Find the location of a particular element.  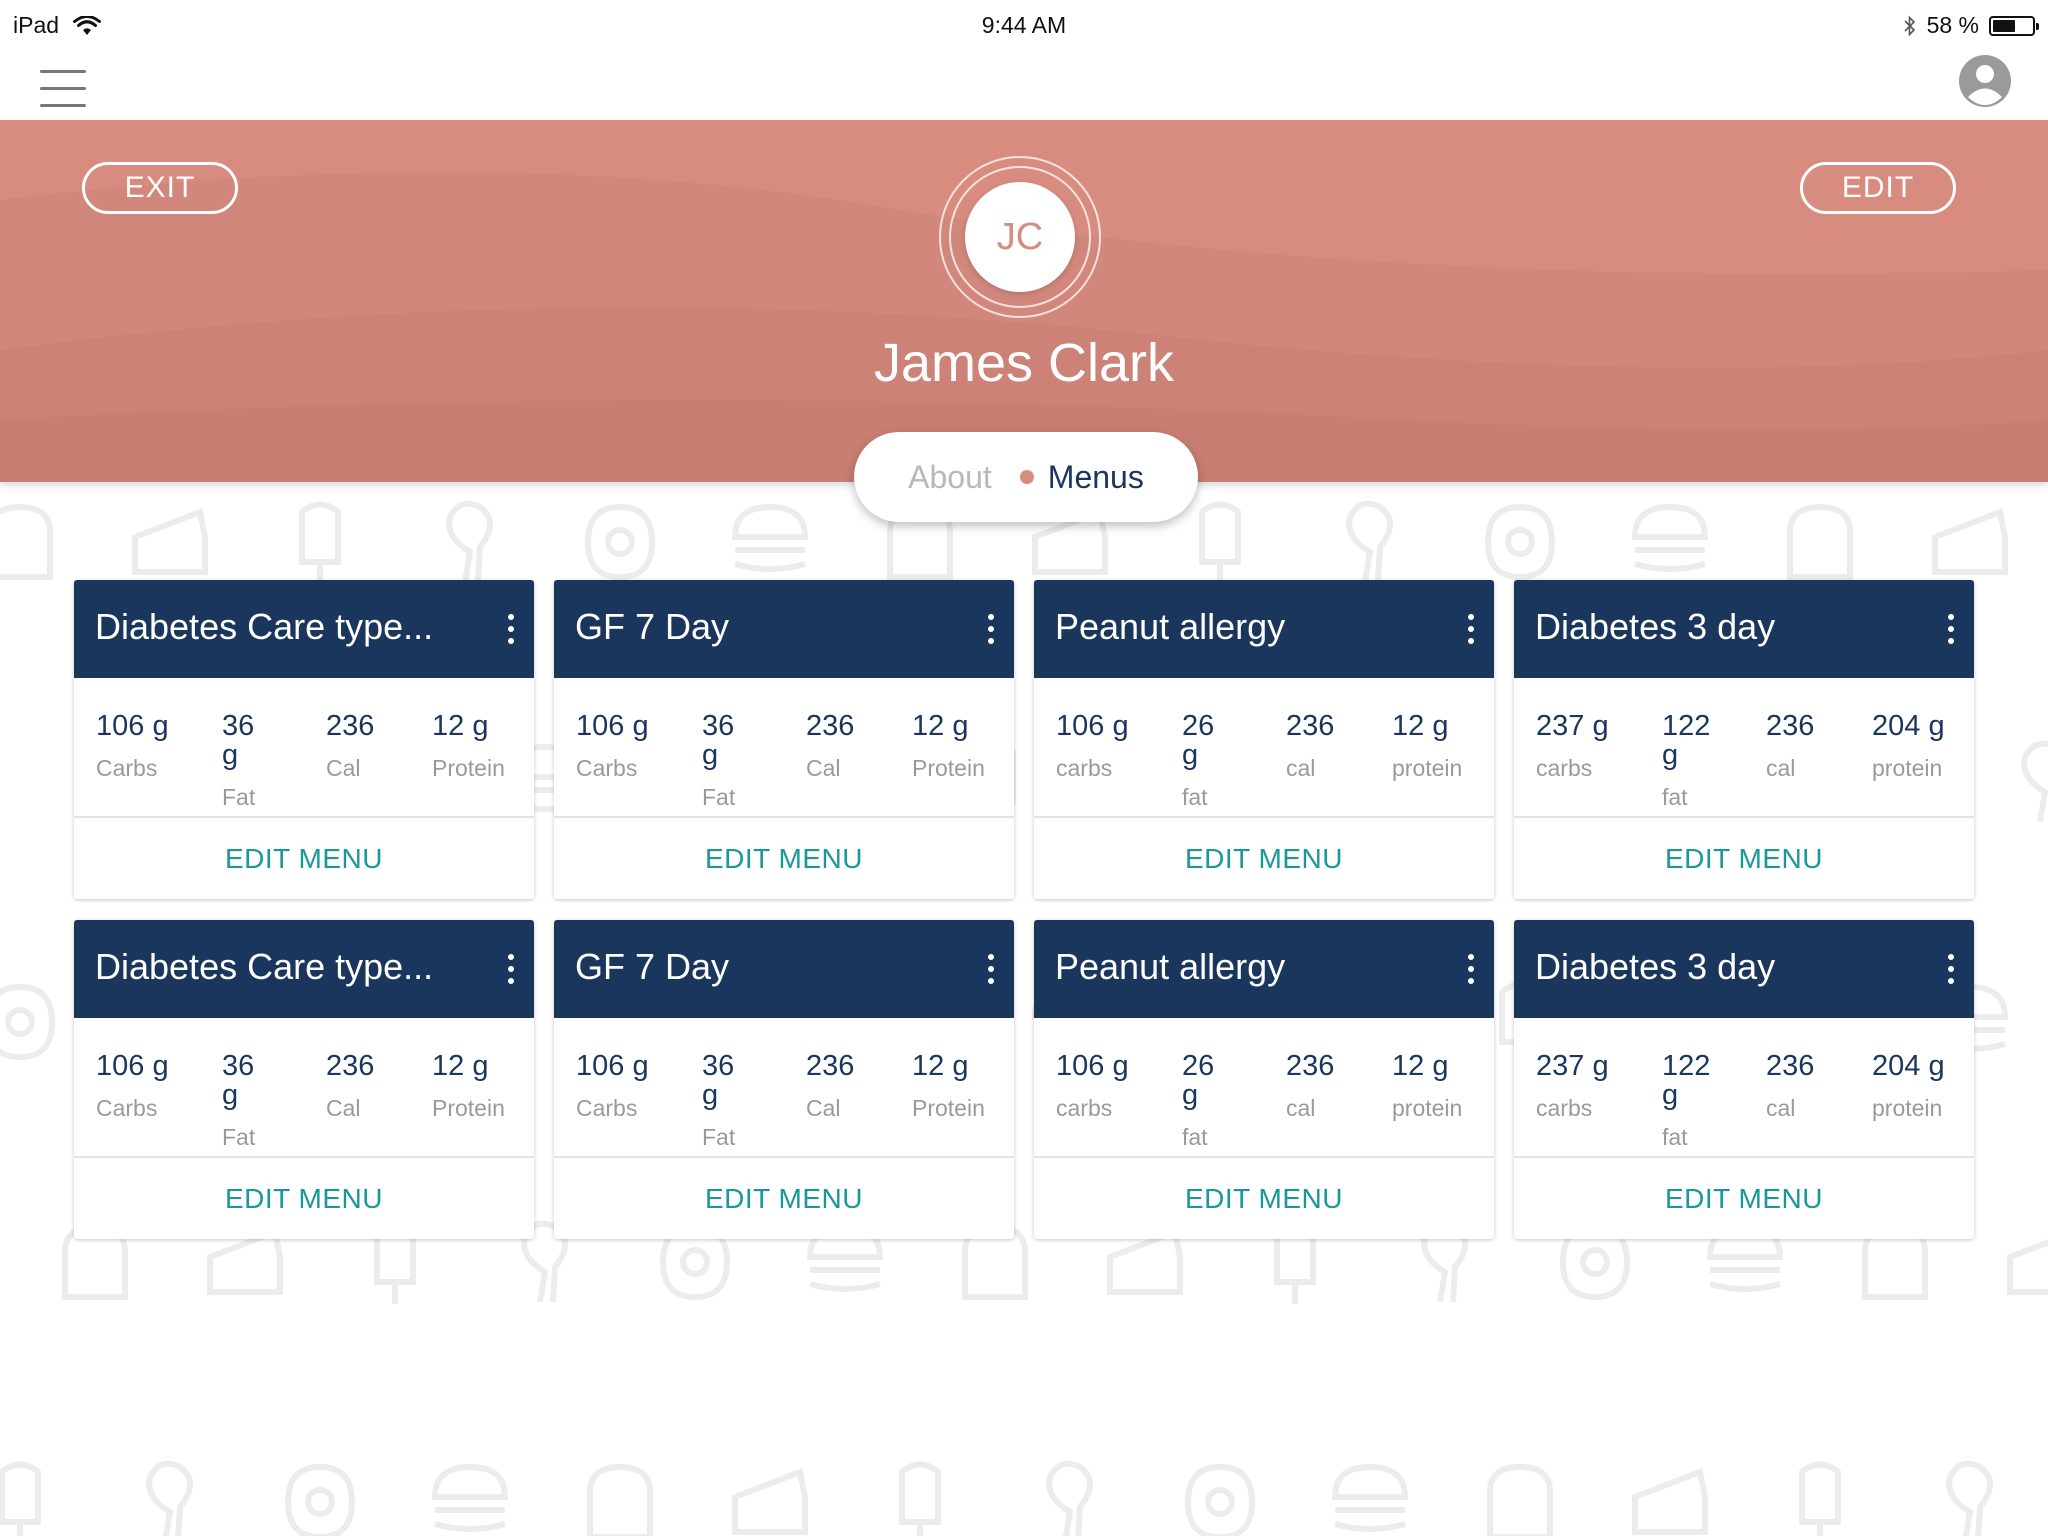

top-nav-bar is located at coordinates (1024, 85).